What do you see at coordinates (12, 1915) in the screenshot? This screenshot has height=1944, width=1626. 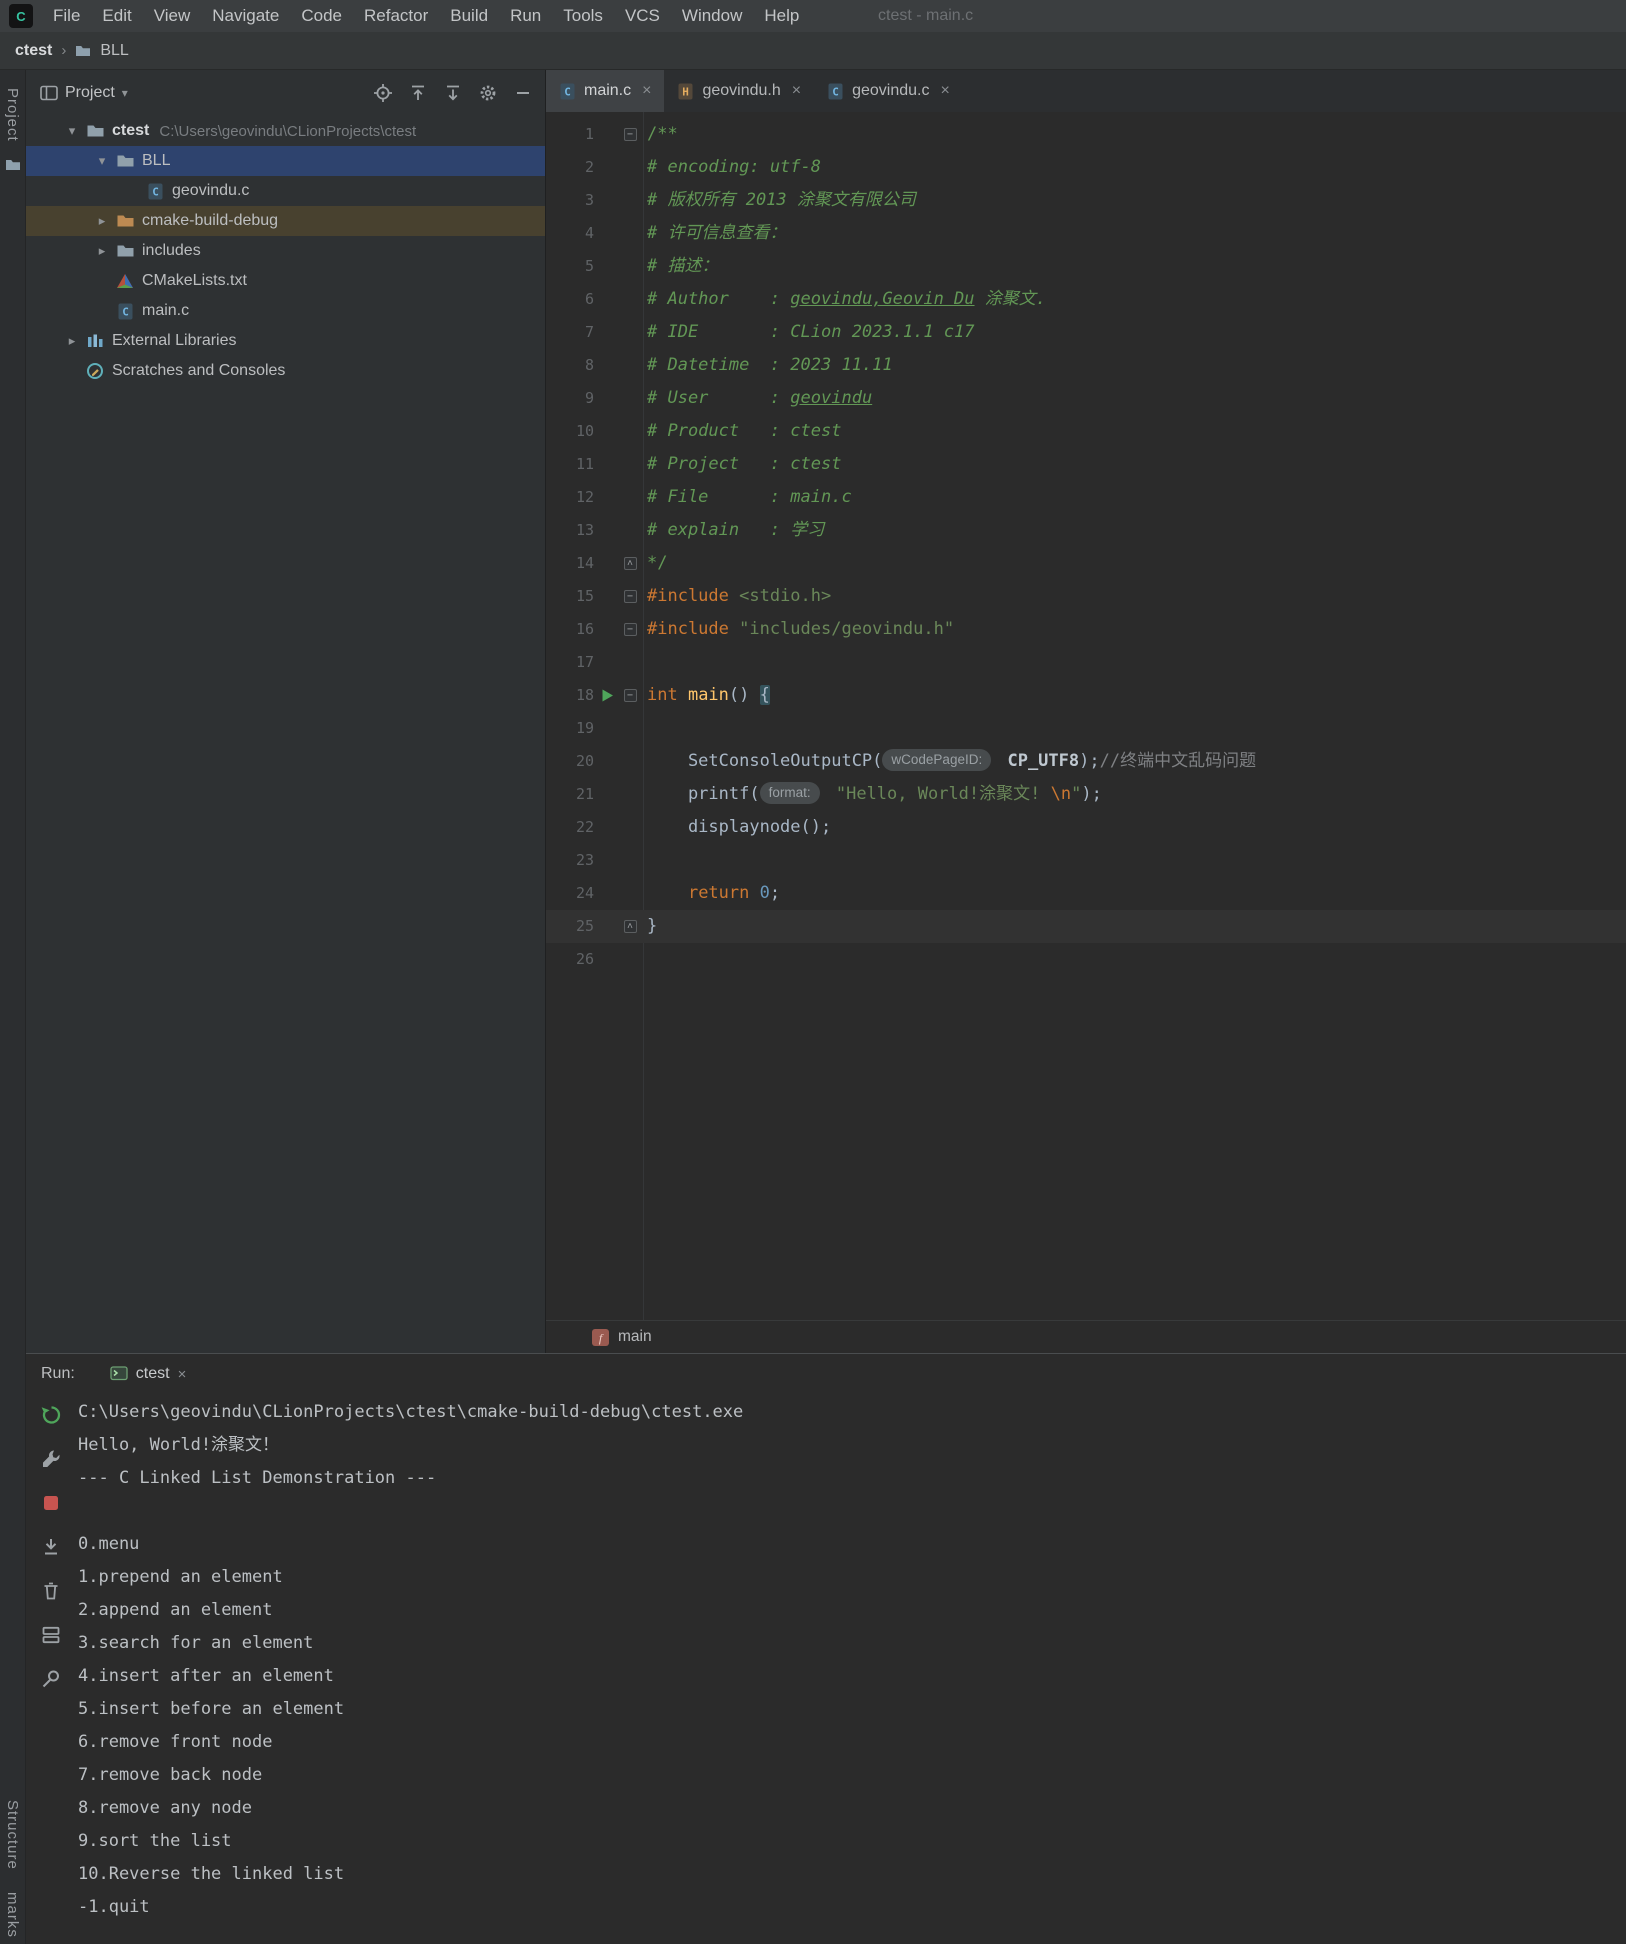 I see `stripe-bookmarks-label: marks` at bounding box center [12, 1915].